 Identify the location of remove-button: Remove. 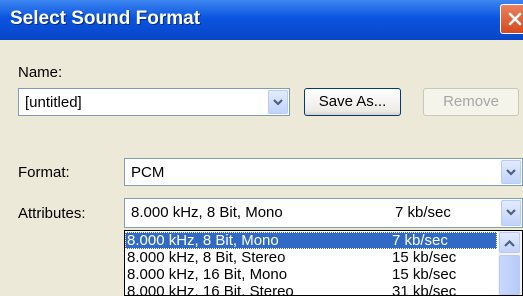
(471, 102).